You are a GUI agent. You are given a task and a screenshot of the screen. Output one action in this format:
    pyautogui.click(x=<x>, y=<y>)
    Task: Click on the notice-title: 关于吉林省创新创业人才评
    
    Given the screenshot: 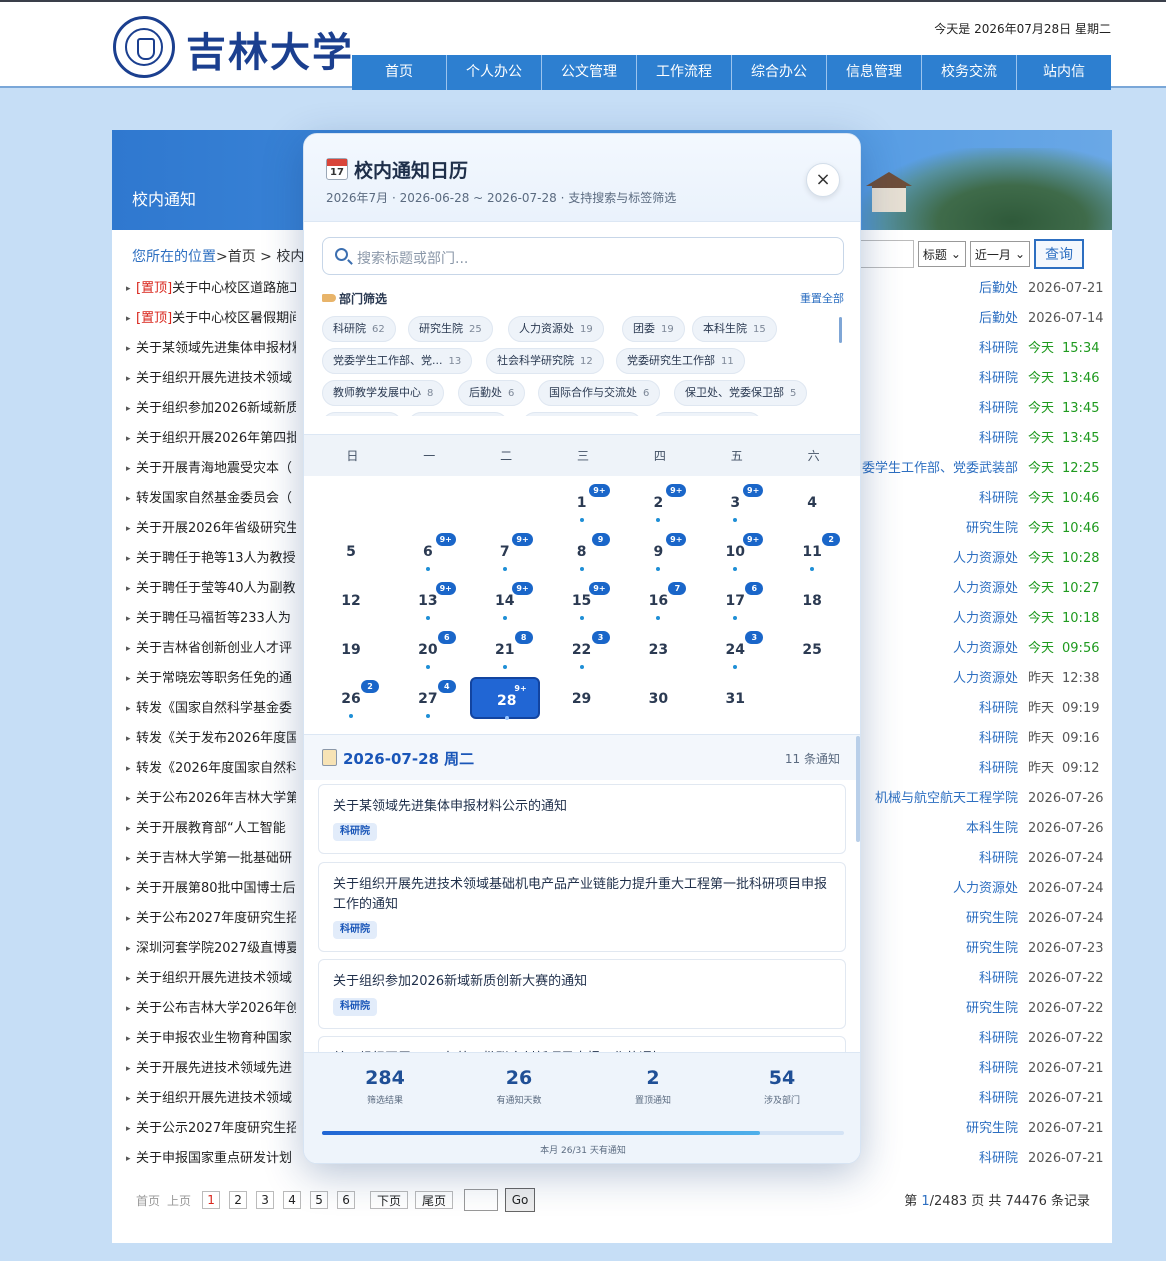 What is the action you would take?
    pyautogui.click(x=216, y=649)
    